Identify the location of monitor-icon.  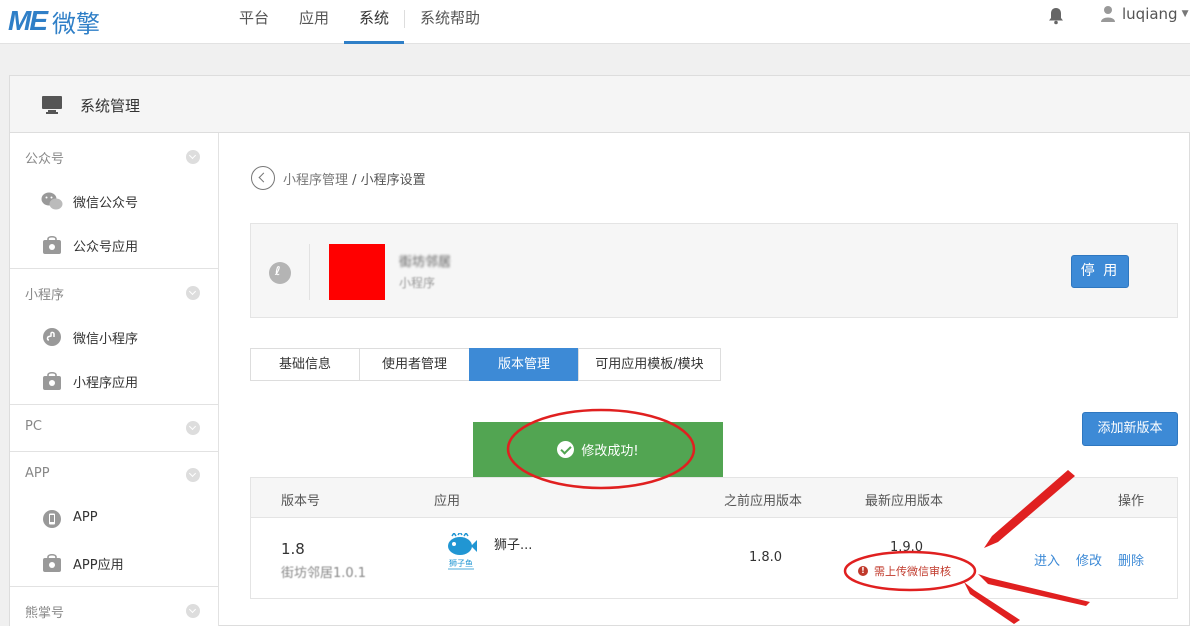
(52, 105).